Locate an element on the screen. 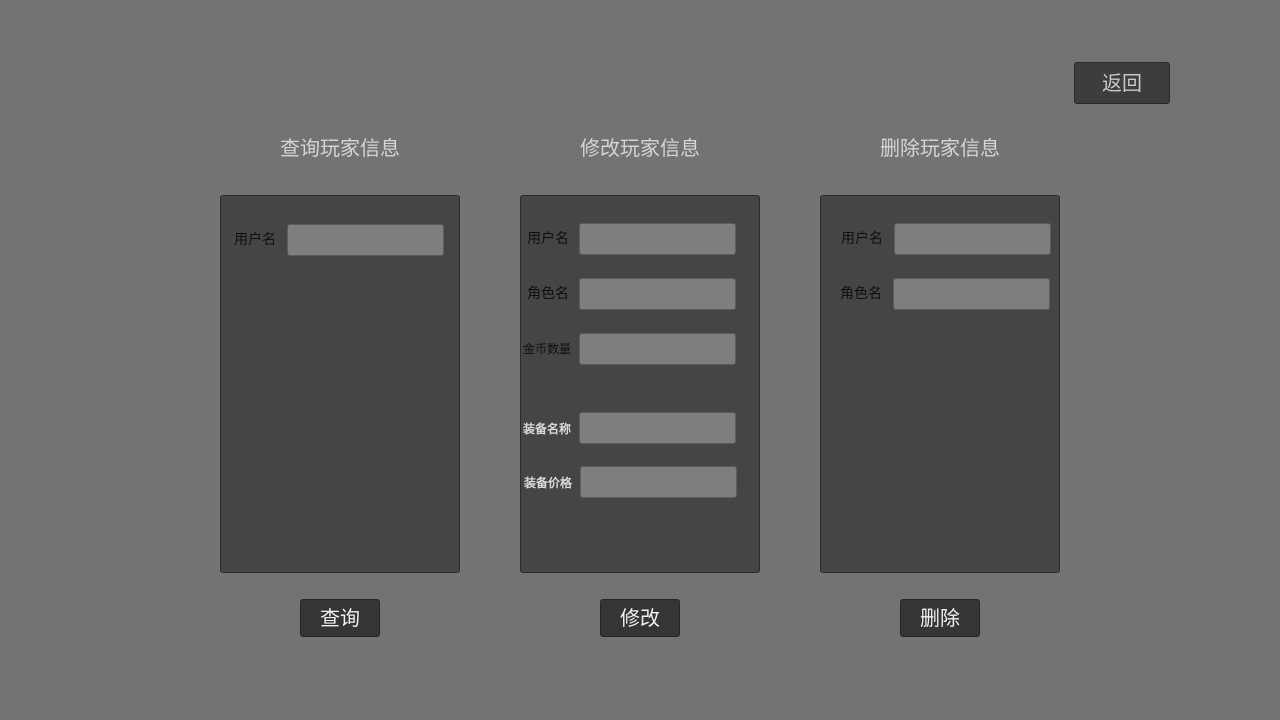  query-panel: 用户名 is located at coordinates (340, 384).